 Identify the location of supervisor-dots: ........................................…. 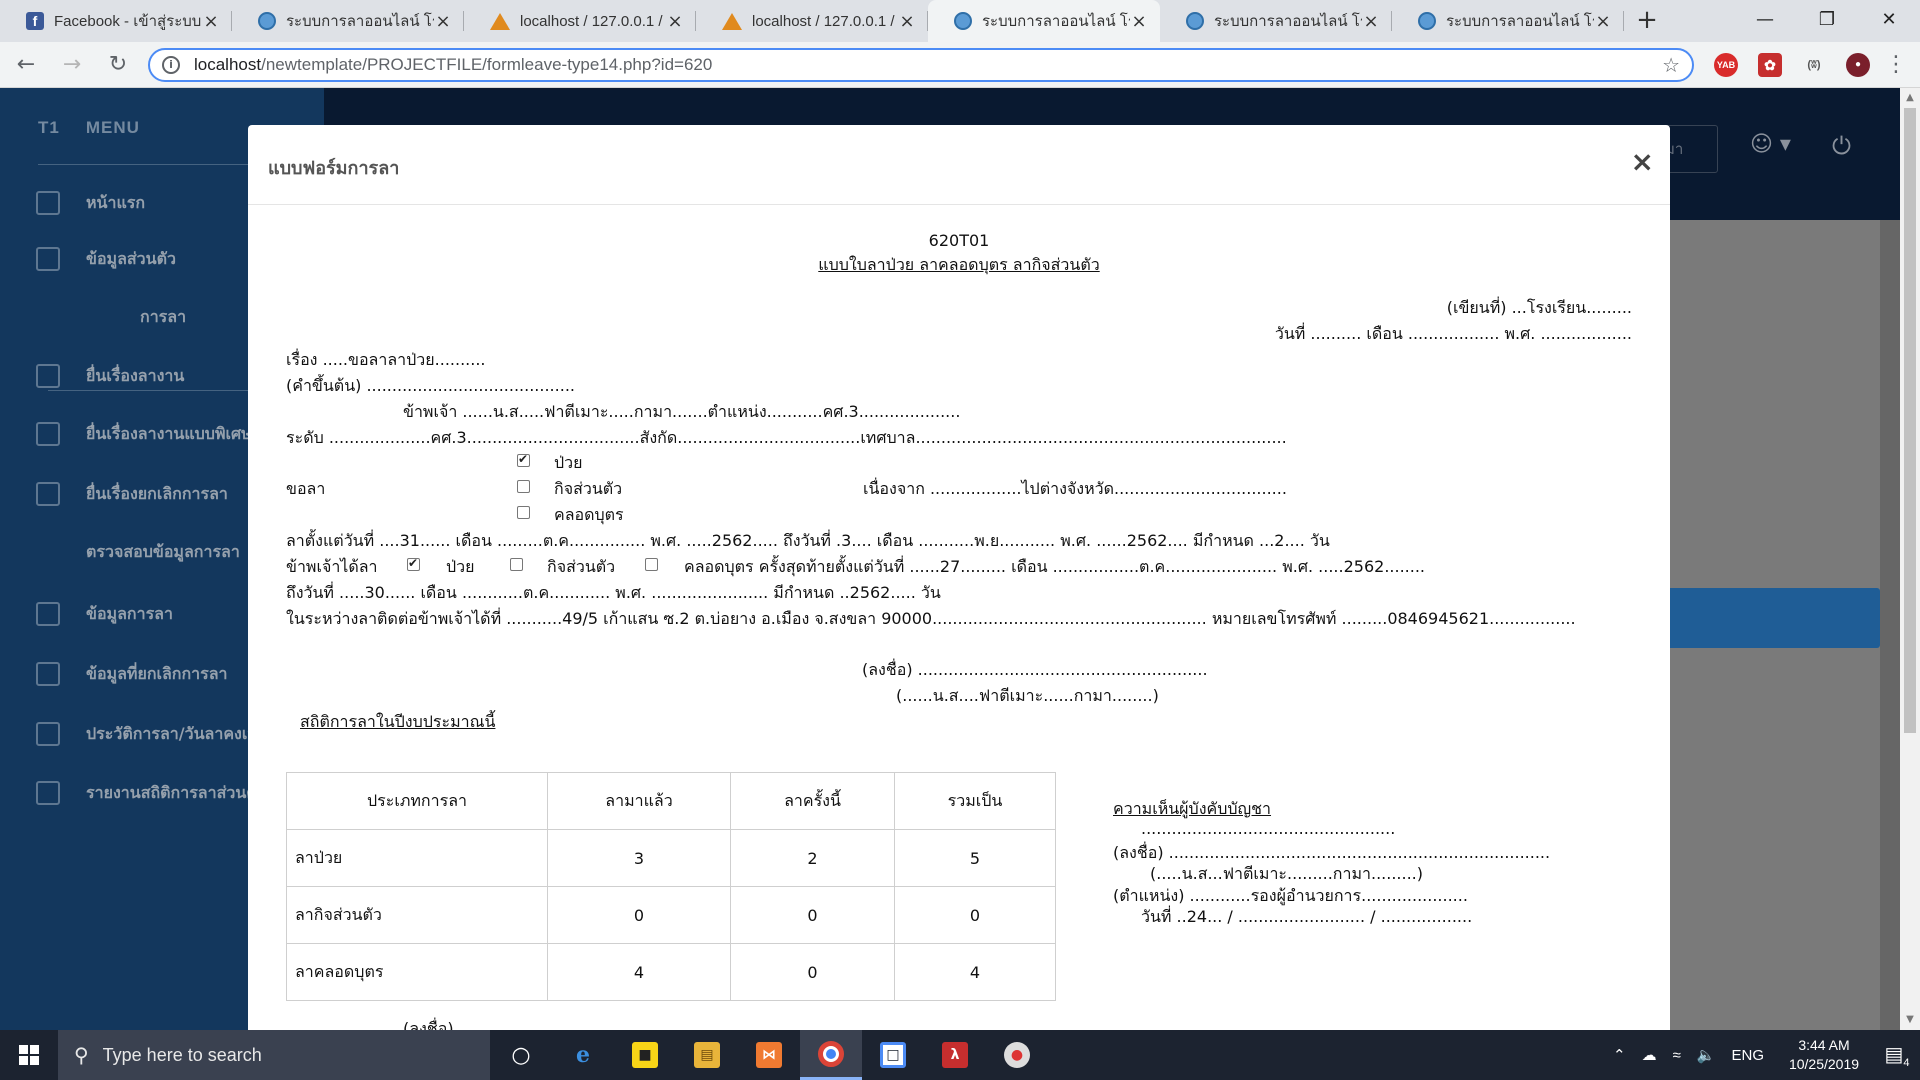
(1268, 828).